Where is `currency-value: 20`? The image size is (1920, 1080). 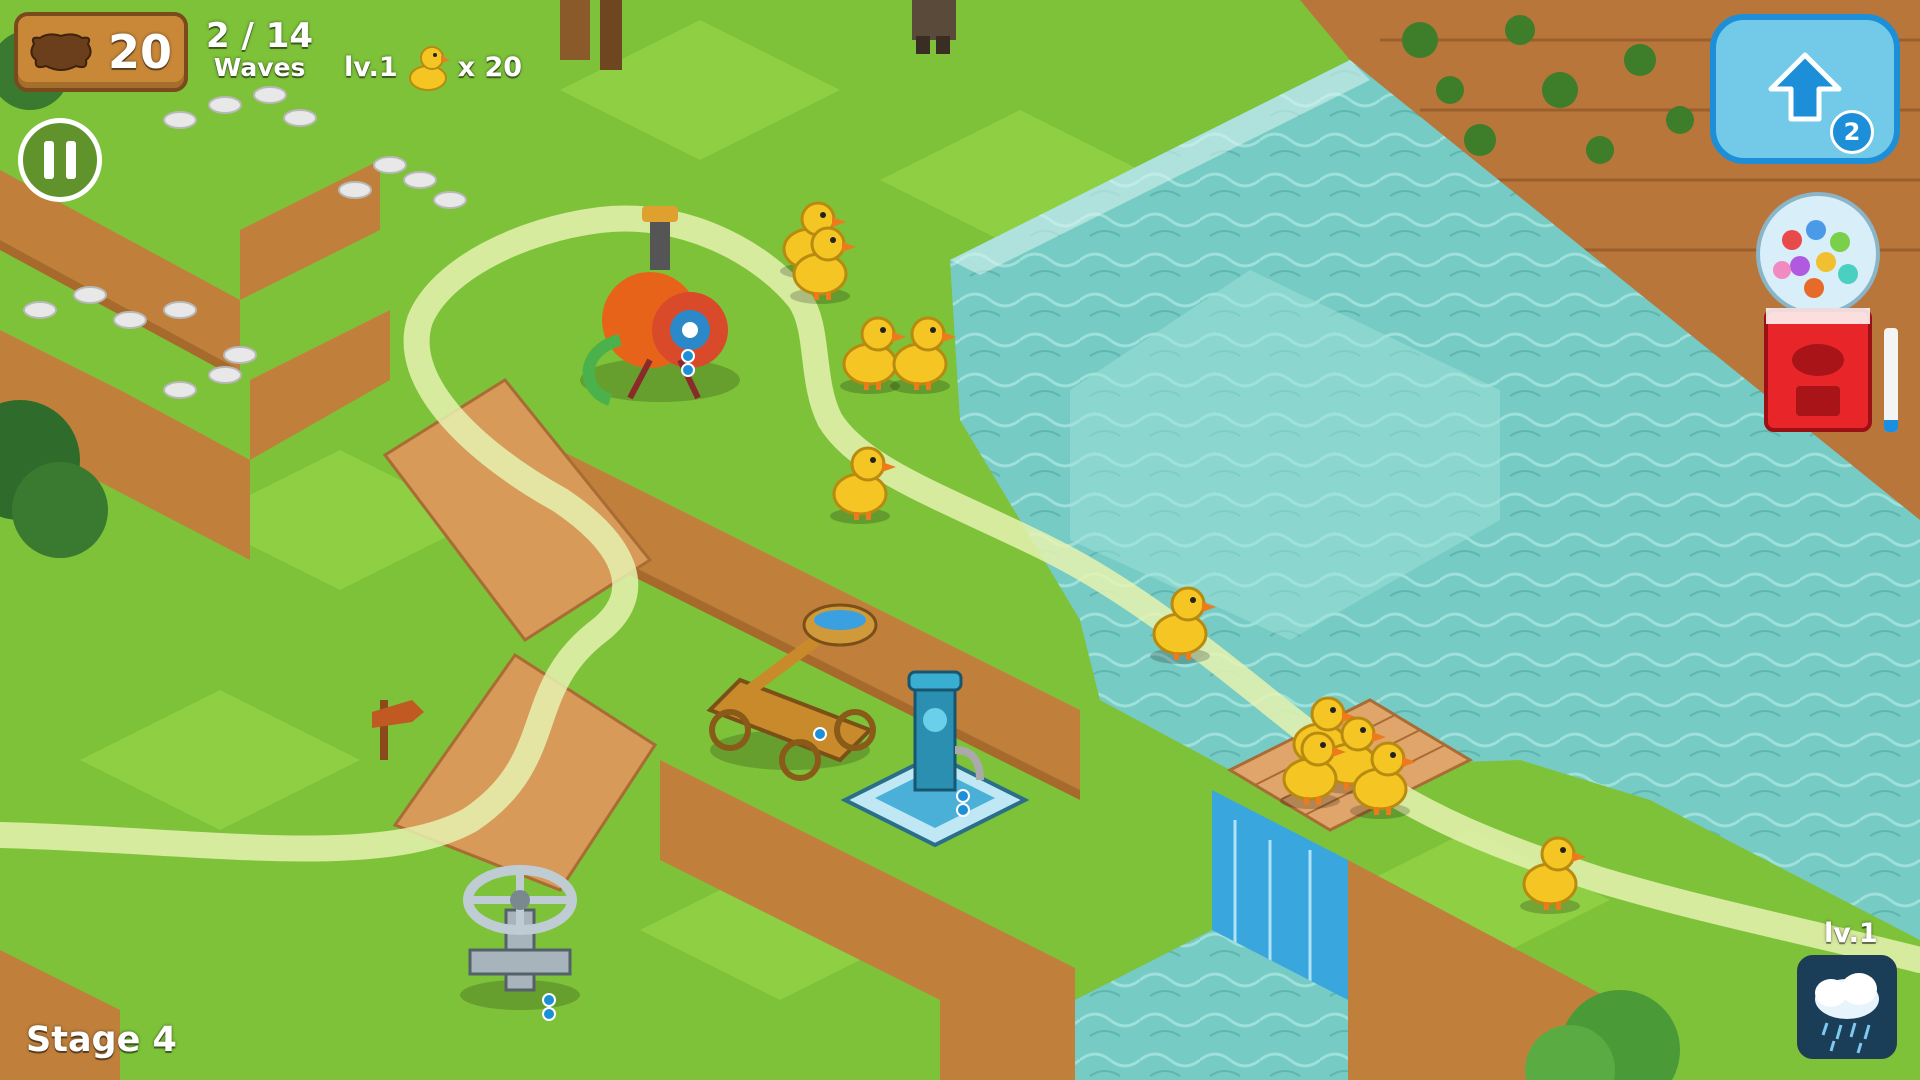 currency-value: 20 is located at coordinates (140, 52).